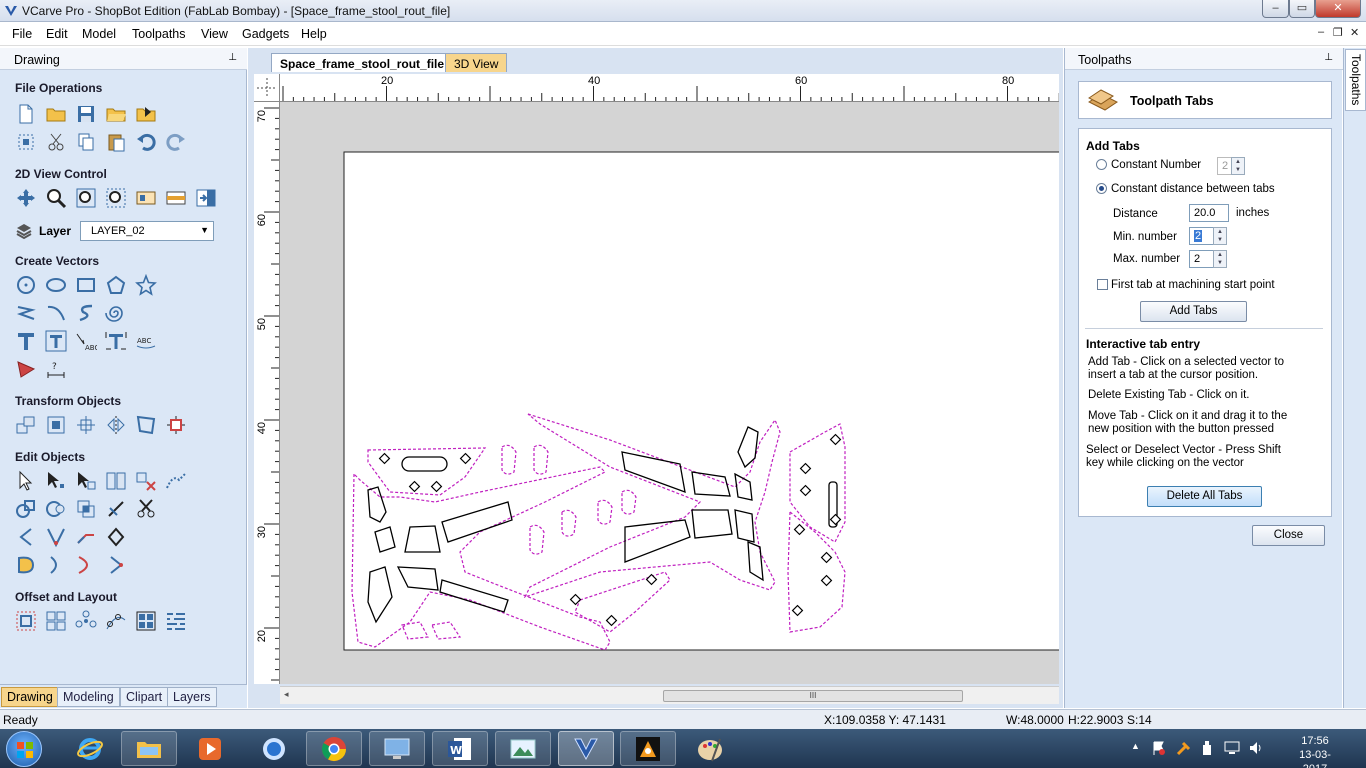 This screenshot has height=768, width=1366. Describe the element at coordinates (26, 537) in the screenshot. I see `chevron-left-icon` at that location.